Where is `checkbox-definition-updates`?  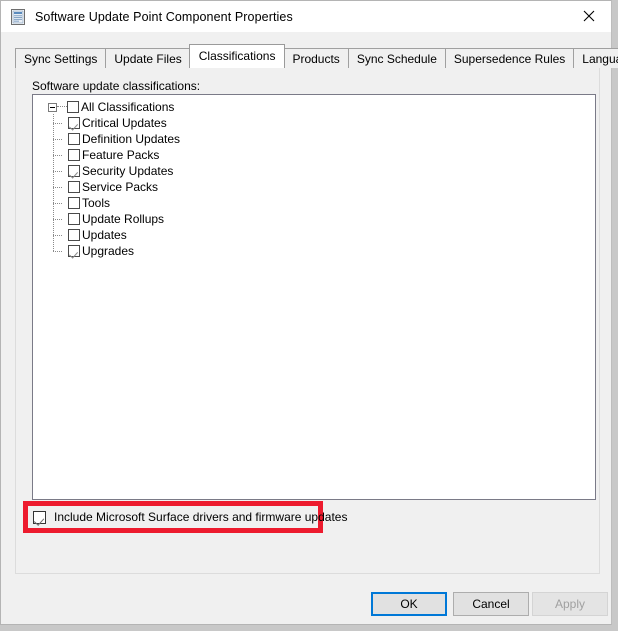
checkbox-definition-updates is located at coordinates (74, 139).